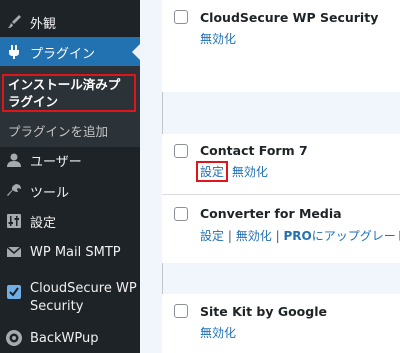 The height and width of the screenshot is (353, 400). I want to click on submenu-add-plugin: プラグインを追加, so click(58, 130).